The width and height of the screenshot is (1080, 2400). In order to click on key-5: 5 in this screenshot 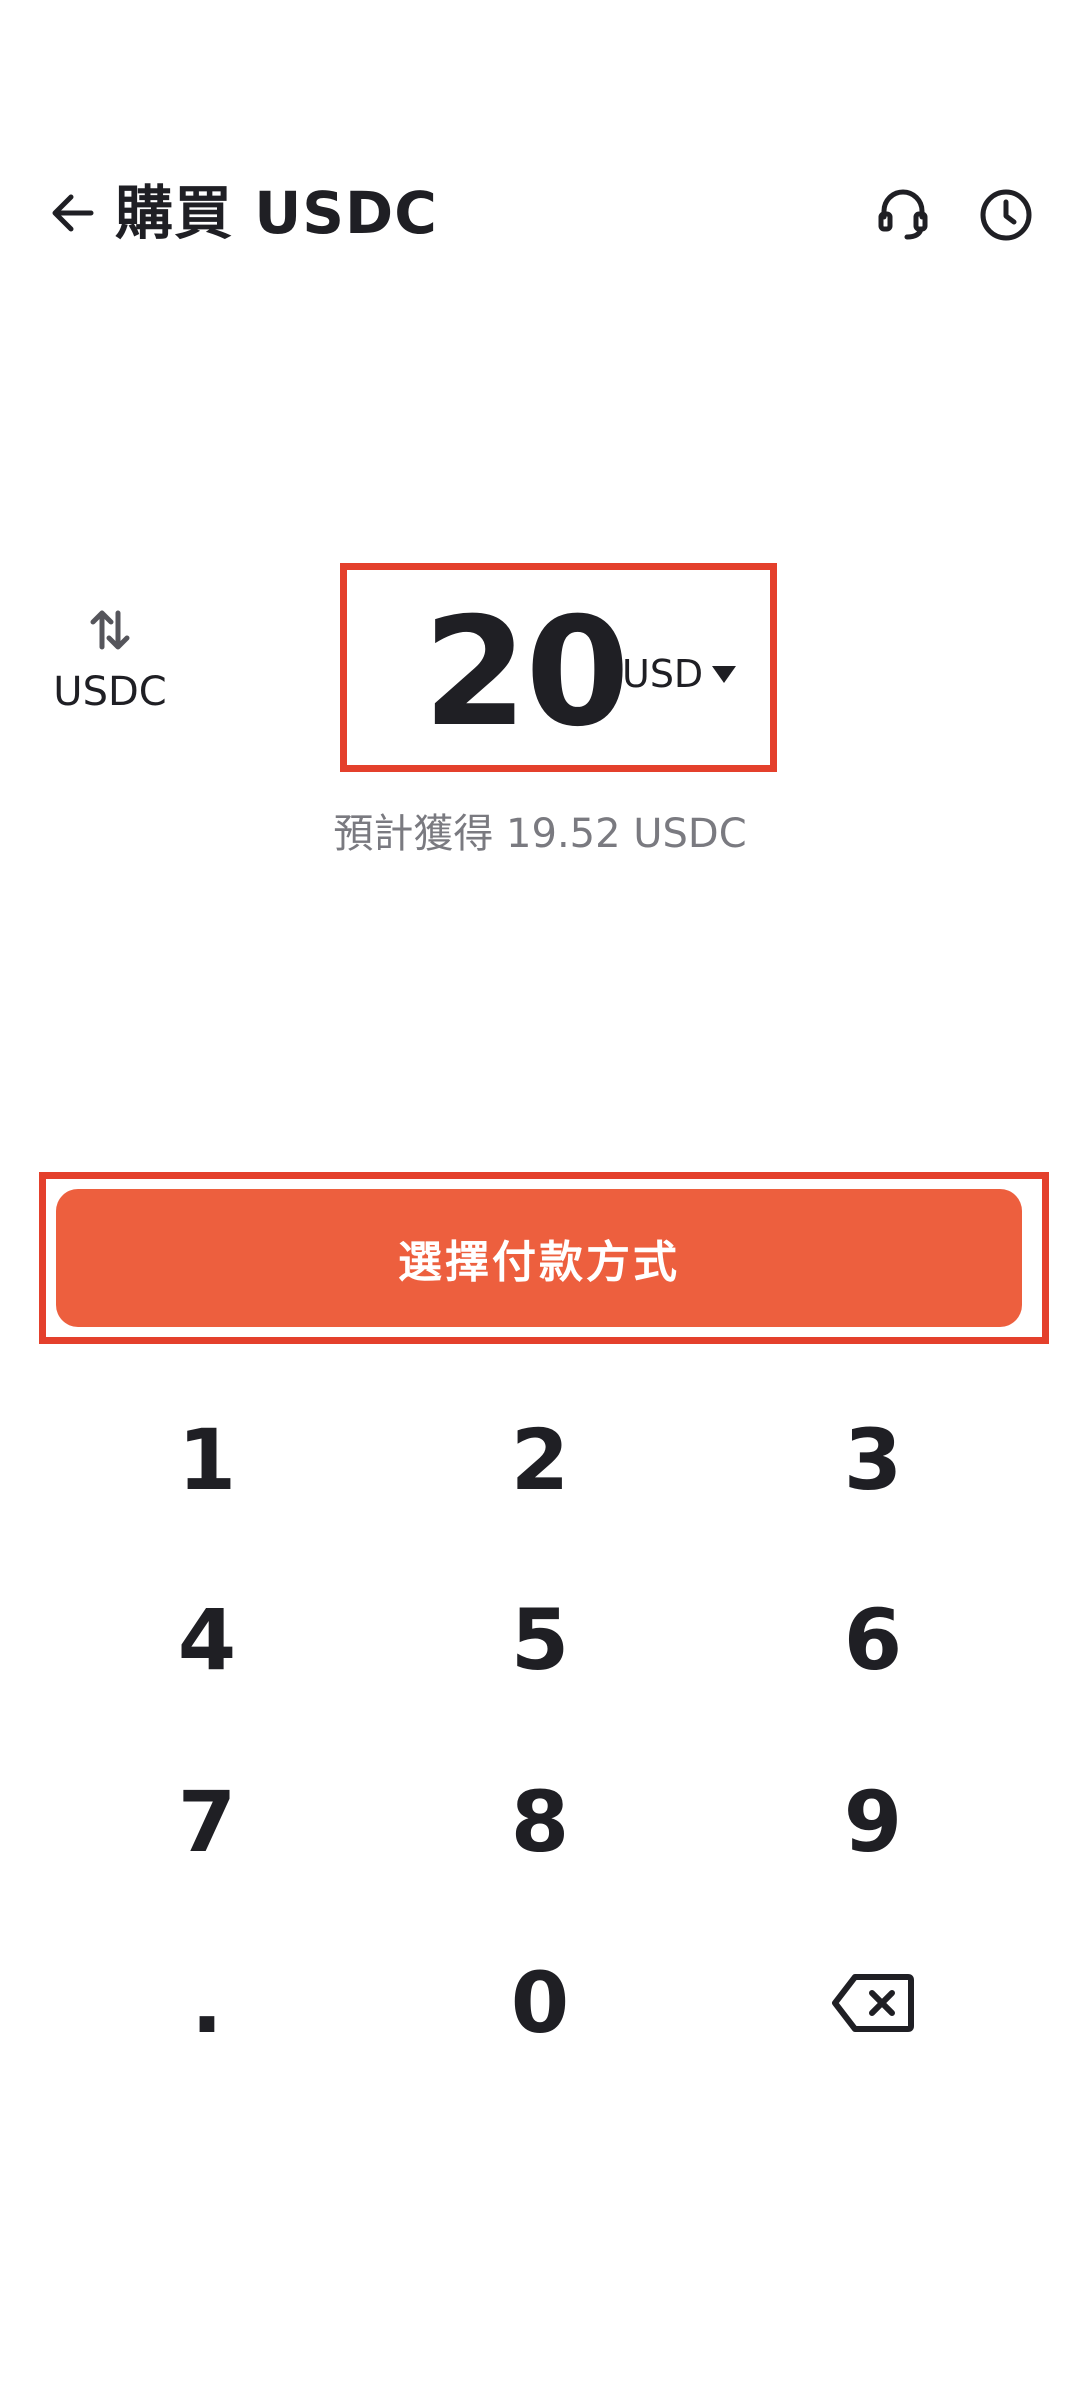, I will do `click(540, 1640)`.